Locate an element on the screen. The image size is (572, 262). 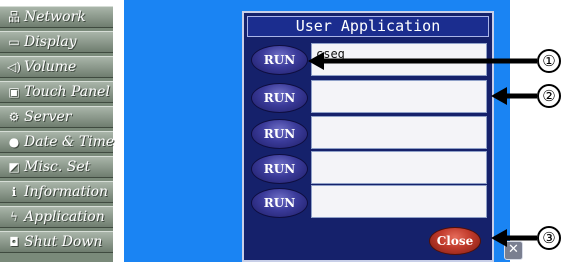
sidebar-item-label: Misc. Set is located at coordinates (57, 167).